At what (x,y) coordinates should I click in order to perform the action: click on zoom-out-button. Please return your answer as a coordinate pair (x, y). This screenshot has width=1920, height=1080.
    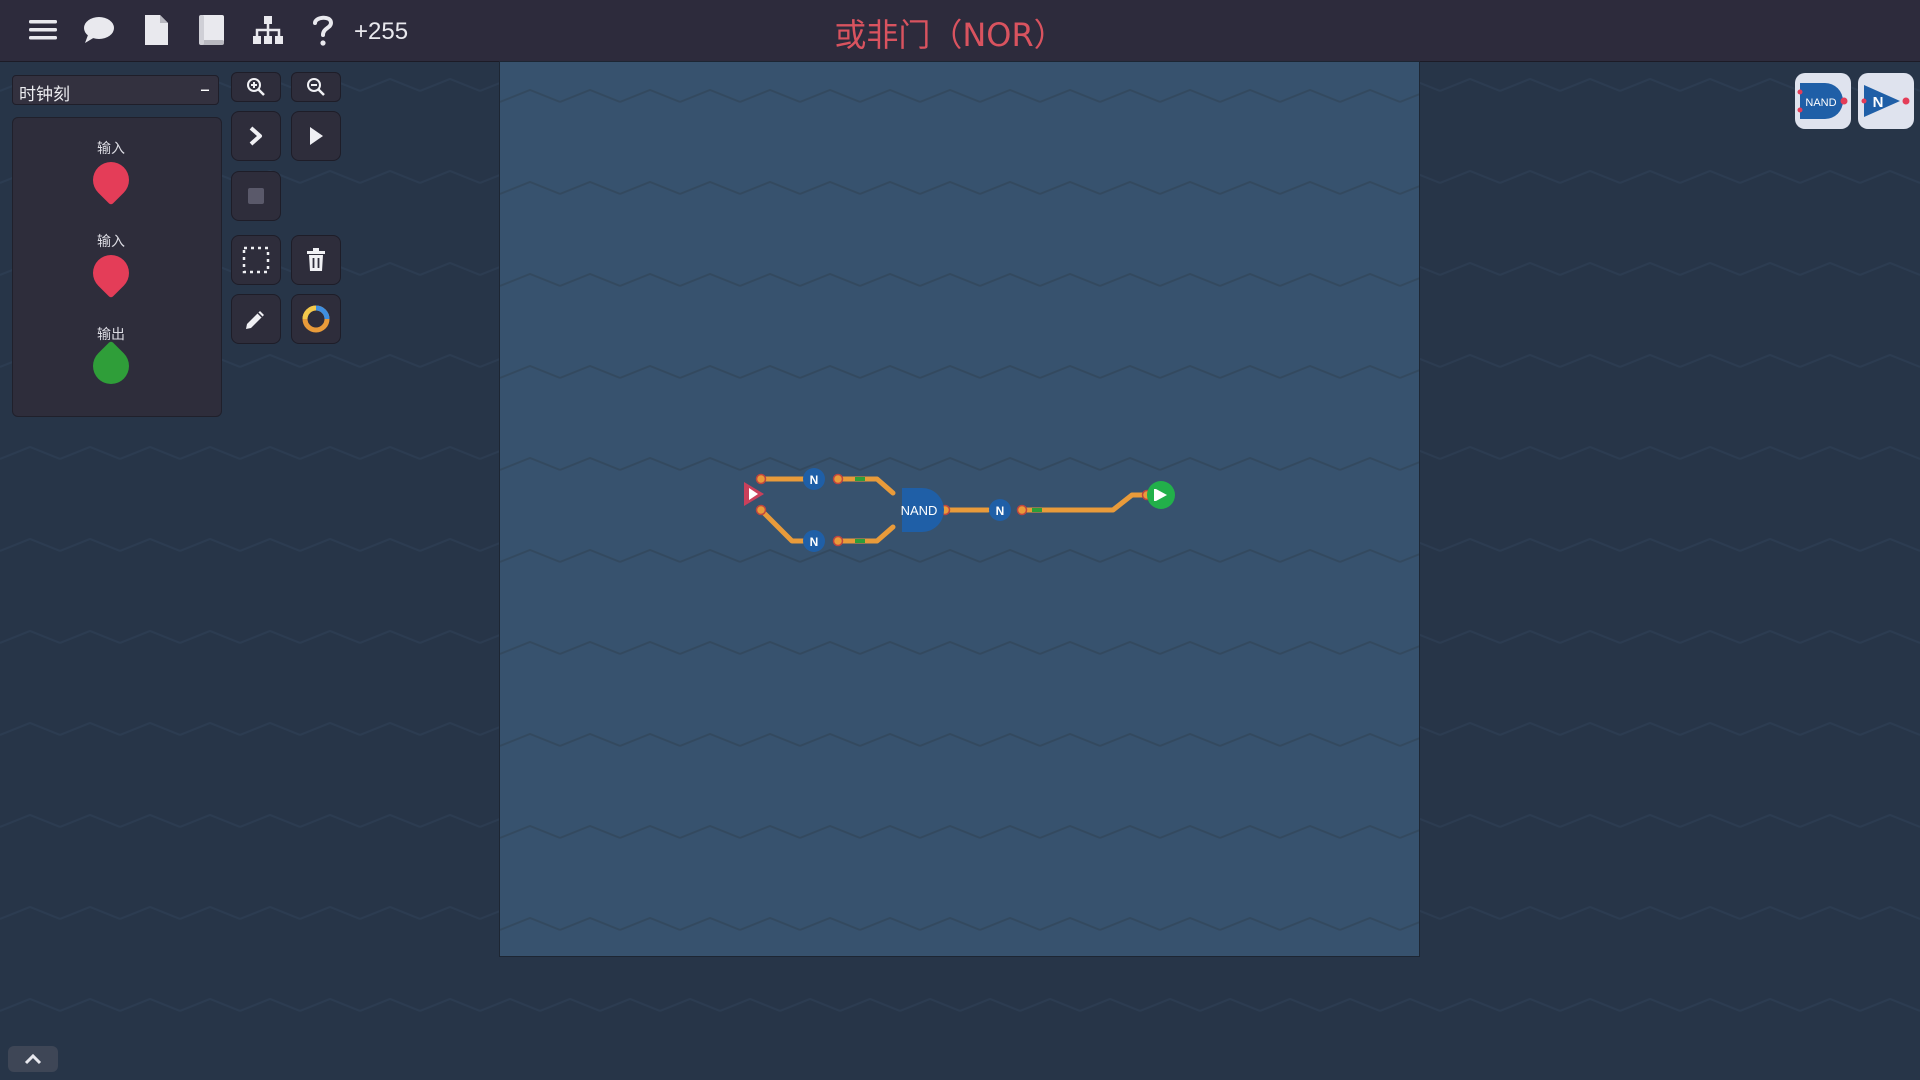
    Looking at the image, I should click on (316, 87).